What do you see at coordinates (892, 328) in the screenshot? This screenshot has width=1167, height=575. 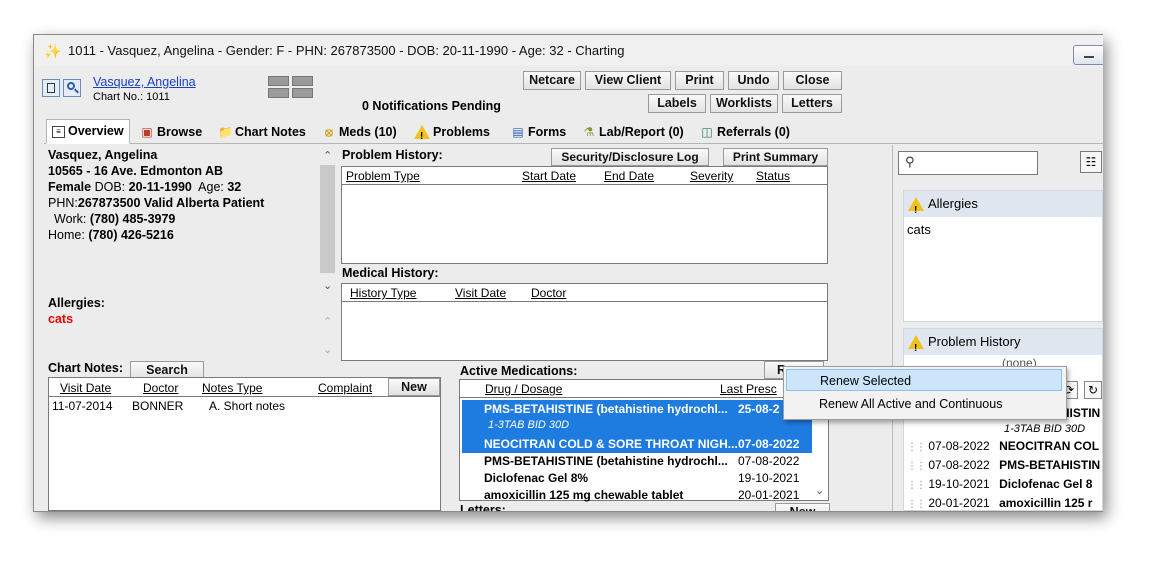 I see `right-panel-divider` at bounding box center [892, 328].